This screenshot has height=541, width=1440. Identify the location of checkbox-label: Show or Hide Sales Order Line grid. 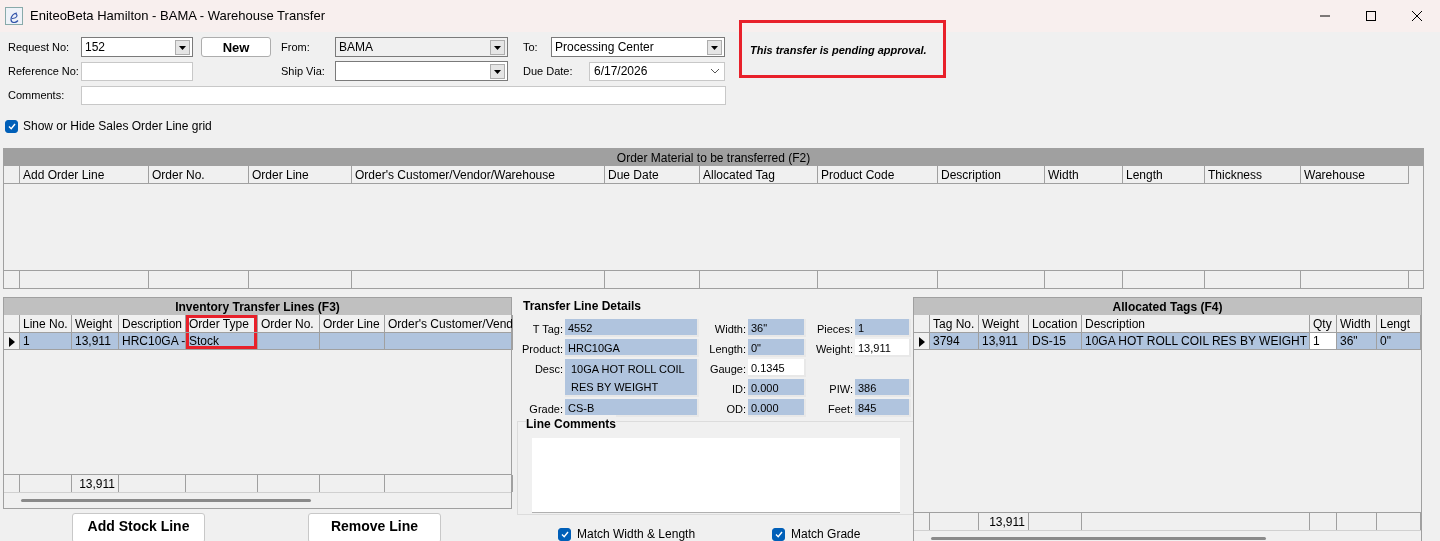
(117, 126).